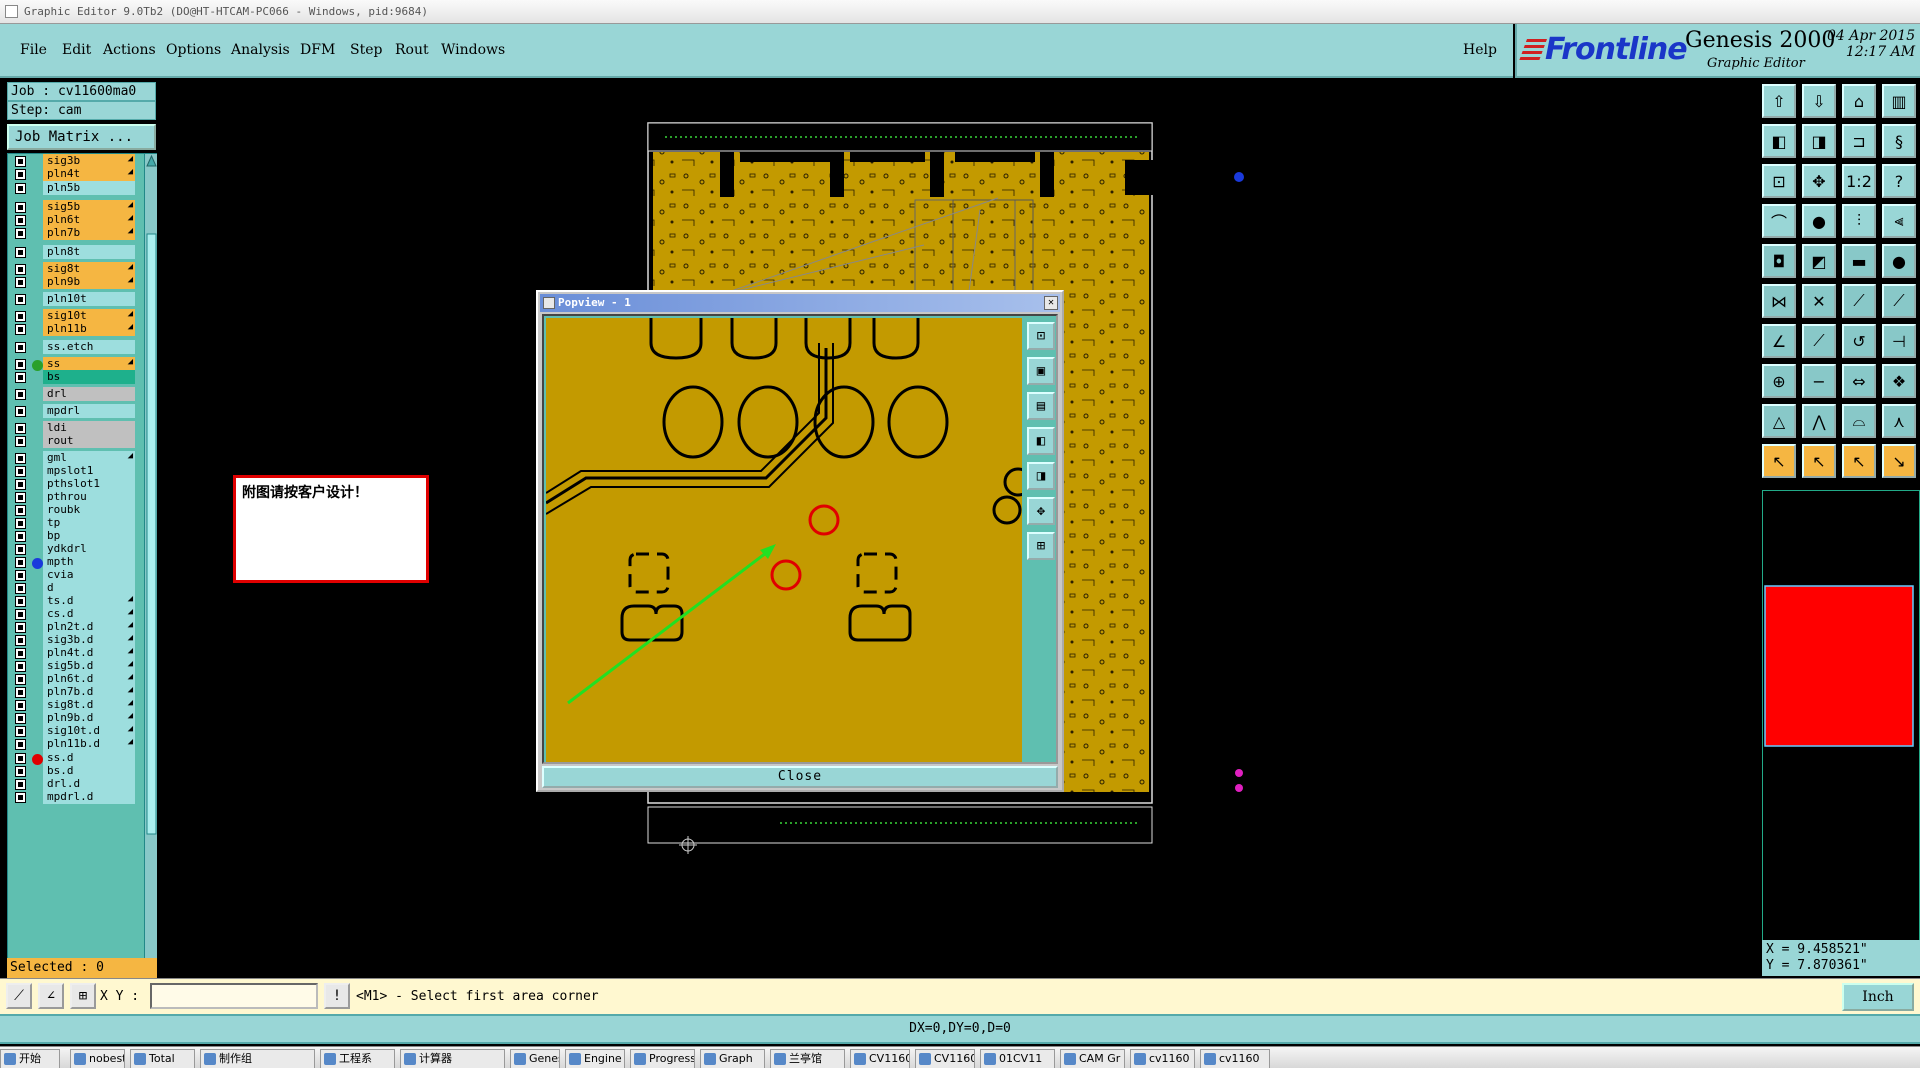 The height and width of the screenshot is (1068, 1920). I want to click on popview-titlebar: Popview - 1 ✕, so click(800, 303).